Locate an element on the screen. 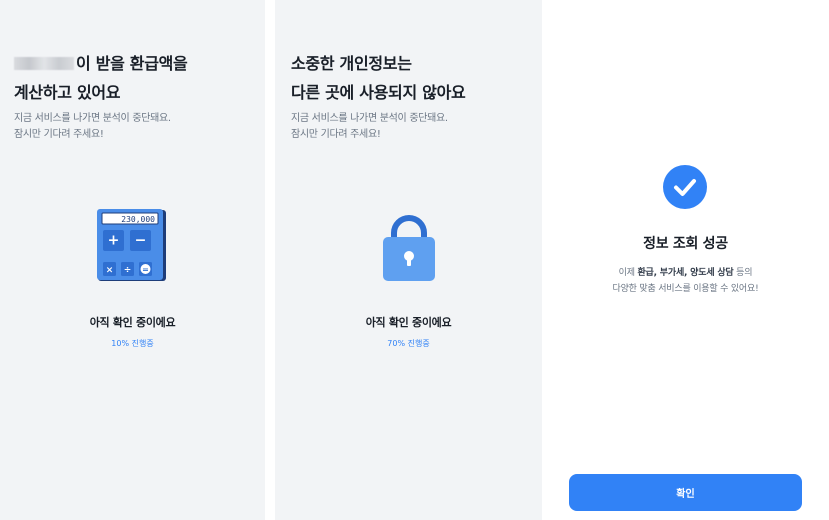 Image resolution: width=829 pixels, height=520 pixels. calculator-icon: 230,000 + − × ÷ = is located at coordinates (131, 245).